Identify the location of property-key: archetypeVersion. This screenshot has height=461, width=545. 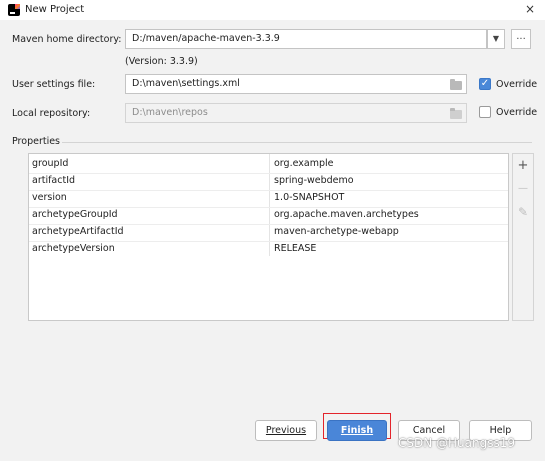
(73, 248).